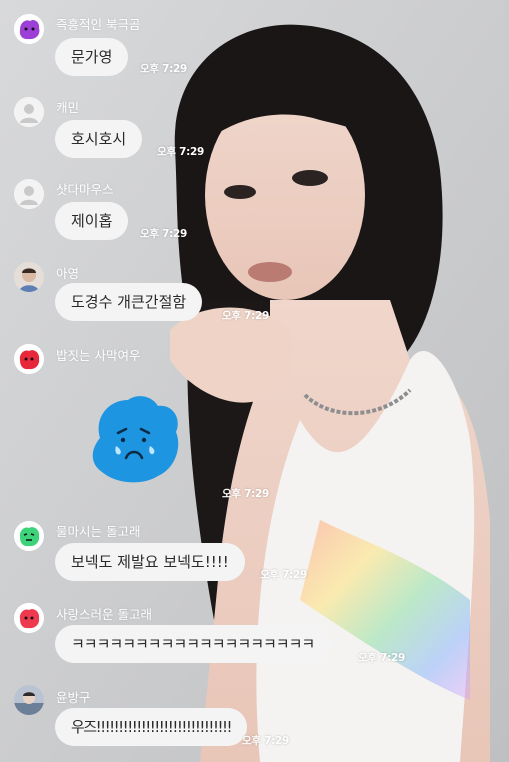 This screenshot has height=762, width=509. Describe the element at coordinates (99, 139) in the screenshot. I see `message-bubble: 호시호시` at that location.